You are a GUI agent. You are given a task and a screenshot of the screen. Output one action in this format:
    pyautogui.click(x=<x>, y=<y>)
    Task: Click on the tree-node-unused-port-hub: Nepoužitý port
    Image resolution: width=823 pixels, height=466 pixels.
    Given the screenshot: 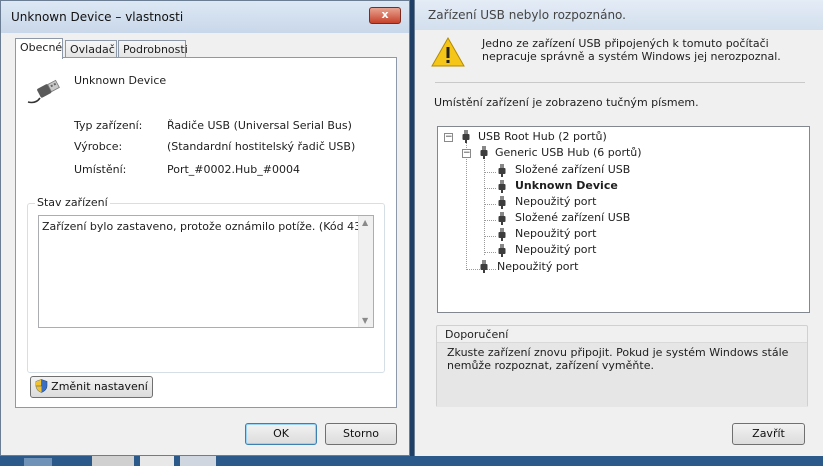 What is the action you would take?
    pyautogui.click(x=537, y=266)
    